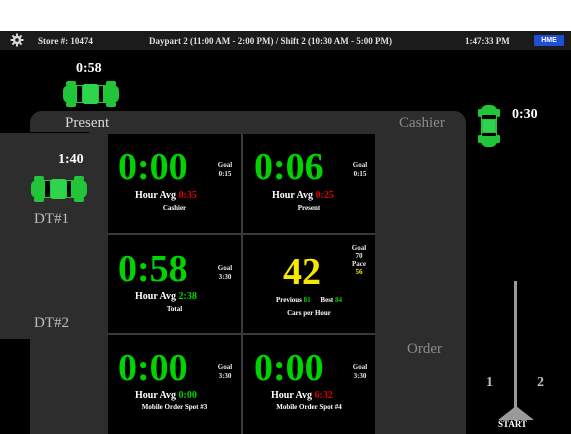  I want to click on previous-label: Previous, so click(288, 300).